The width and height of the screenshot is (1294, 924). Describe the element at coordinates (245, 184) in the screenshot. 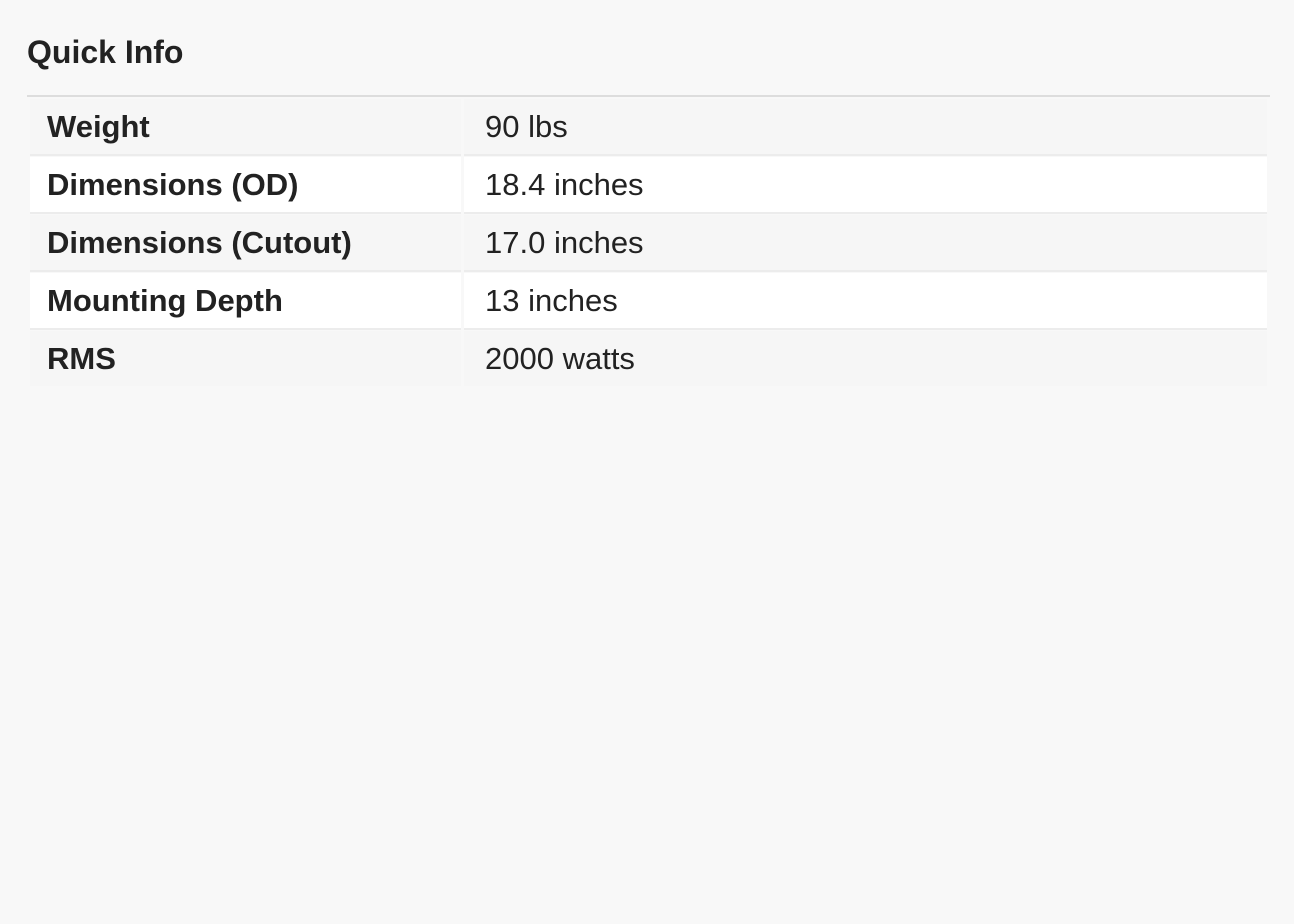

I see `spec-label-dimensions-od: Dimensions (OD)` at that location.